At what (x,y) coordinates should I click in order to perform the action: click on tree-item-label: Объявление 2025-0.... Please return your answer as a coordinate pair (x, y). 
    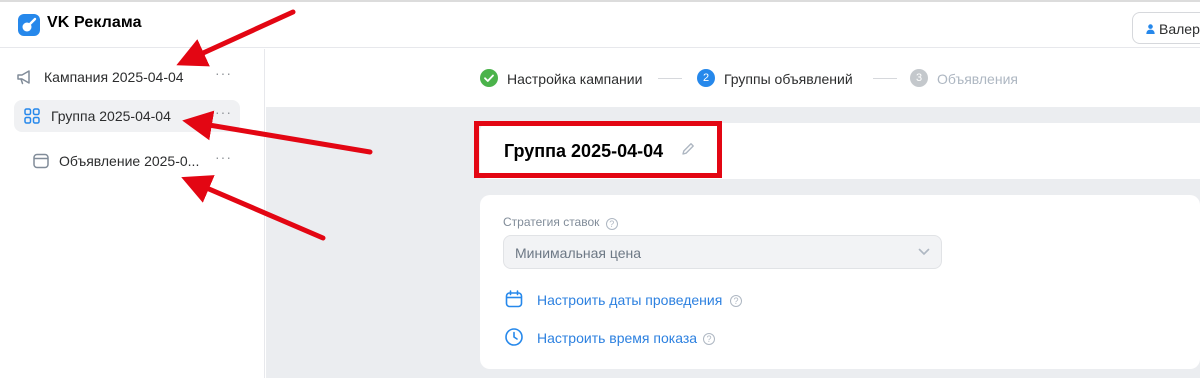
    Looking at the image, I should click on (129, 161).